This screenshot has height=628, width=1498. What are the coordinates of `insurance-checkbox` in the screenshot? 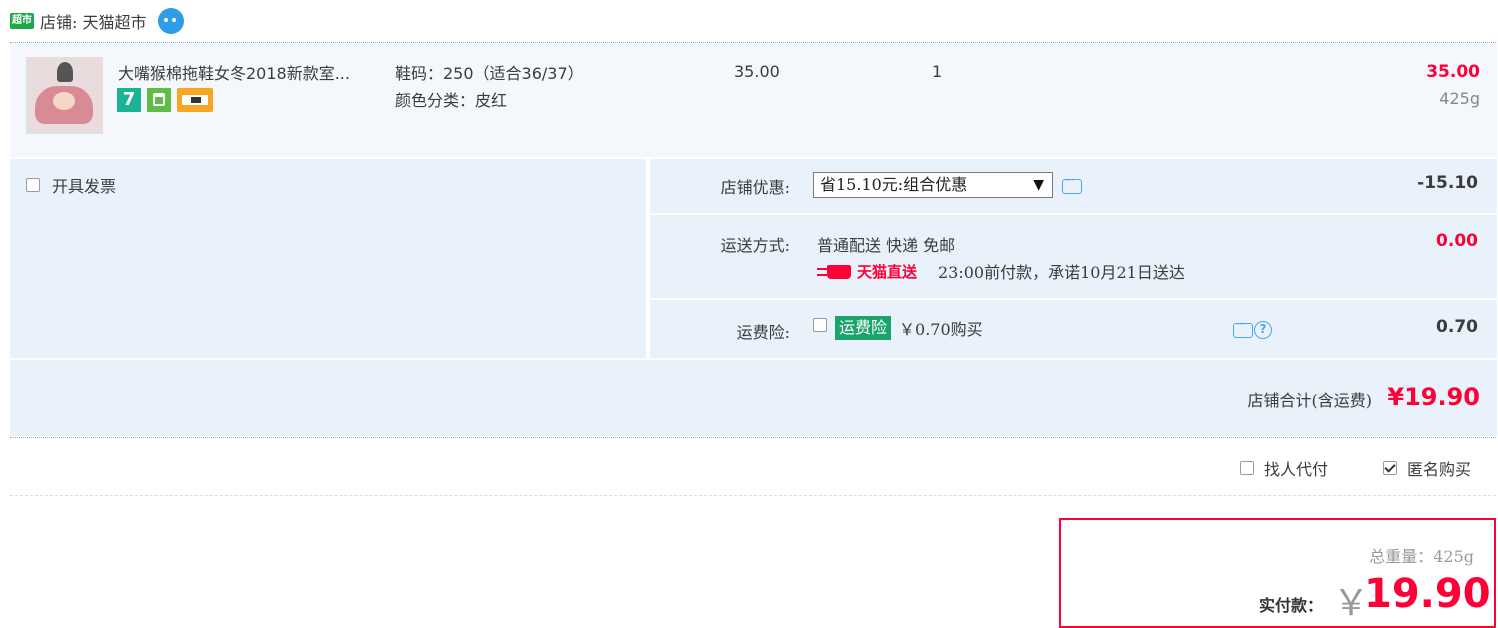 It's located at (820, 325).